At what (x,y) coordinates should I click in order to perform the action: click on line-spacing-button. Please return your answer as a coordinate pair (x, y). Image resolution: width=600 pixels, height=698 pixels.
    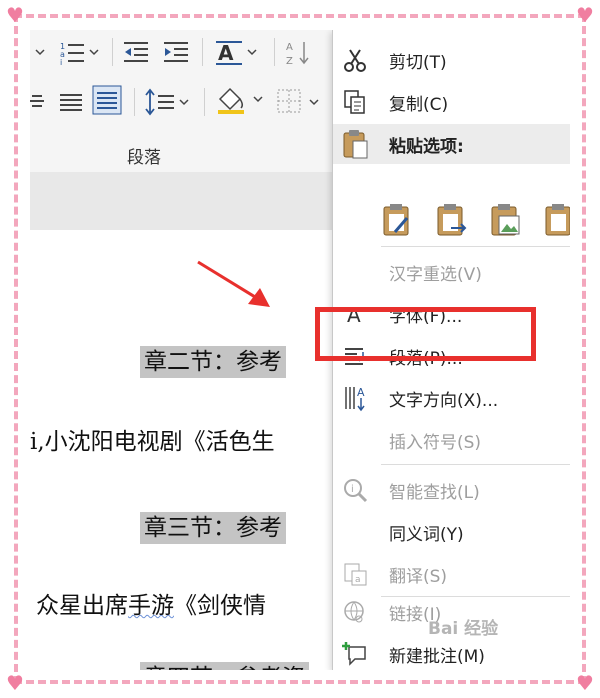
    Looking at the image, I should click on (169, 102).